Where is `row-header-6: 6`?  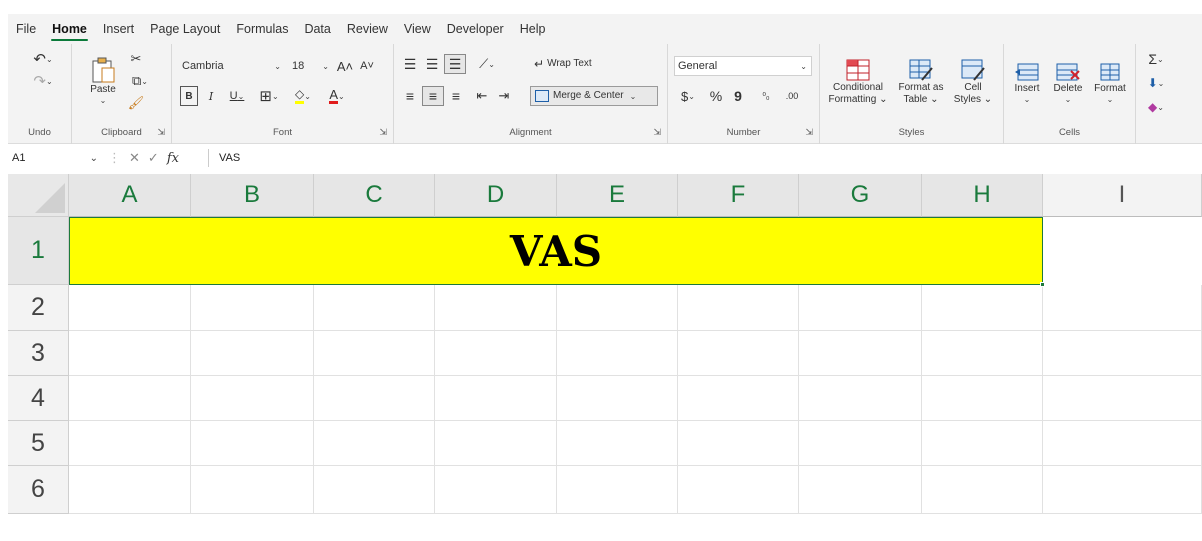 row-header-6: 6 is located at coordinates (38, 490).